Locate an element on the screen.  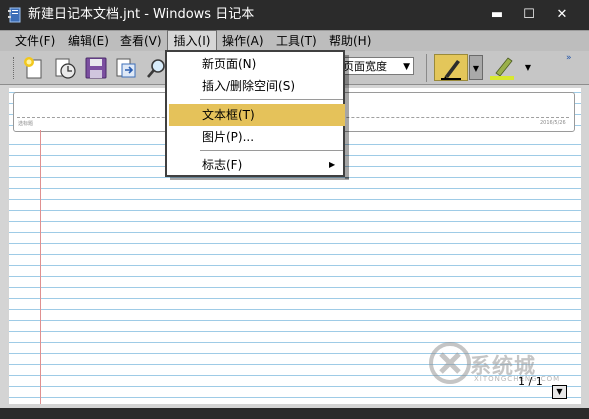
window-bottom-border is located at coordinates (294, 413).